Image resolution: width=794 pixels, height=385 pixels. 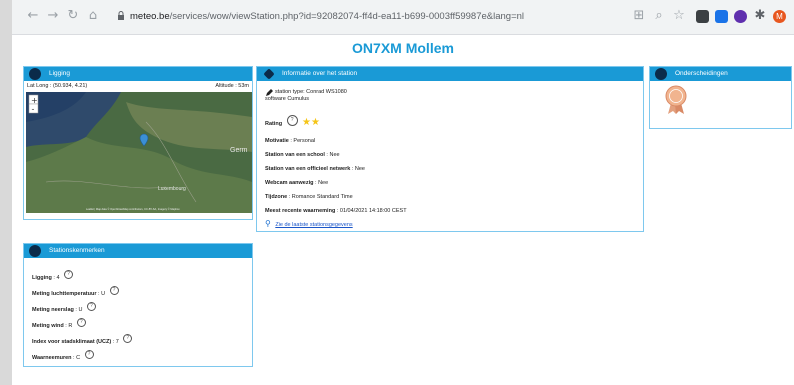 What do you see at coordinates (760, 16) in the screenshot?
I see `puzzle-icon: ✱` at bounding box center [760, 16].